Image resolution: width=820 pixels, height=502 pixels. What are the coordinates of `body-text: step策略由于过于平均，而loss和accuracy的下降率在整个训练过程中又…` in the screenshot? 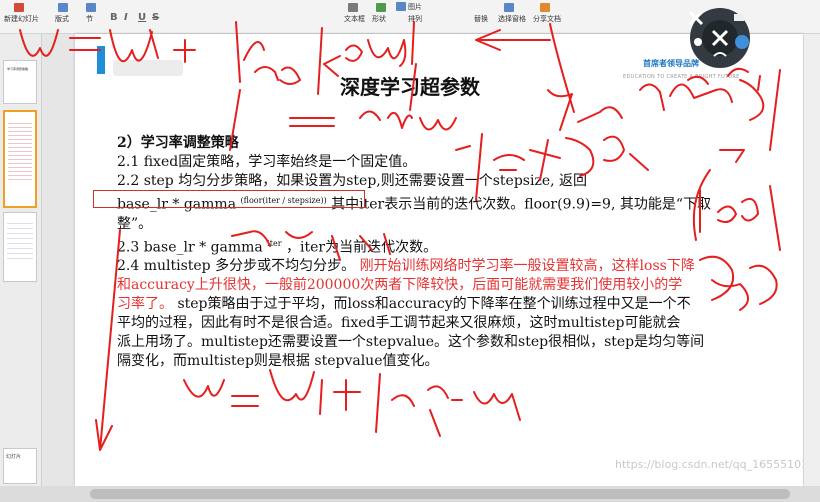 It's located at (434, 304).